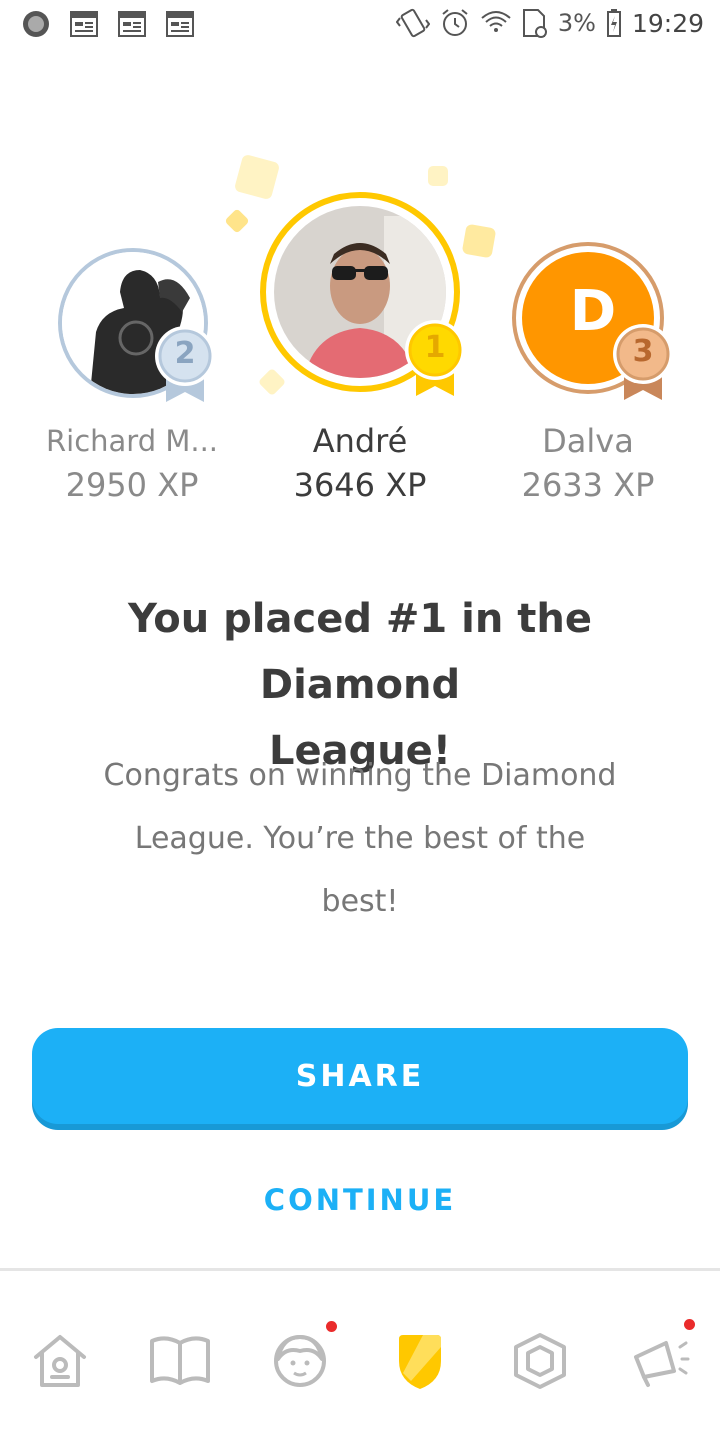  I want to click on status-bar: 3% 19:29, so click(360, 25).